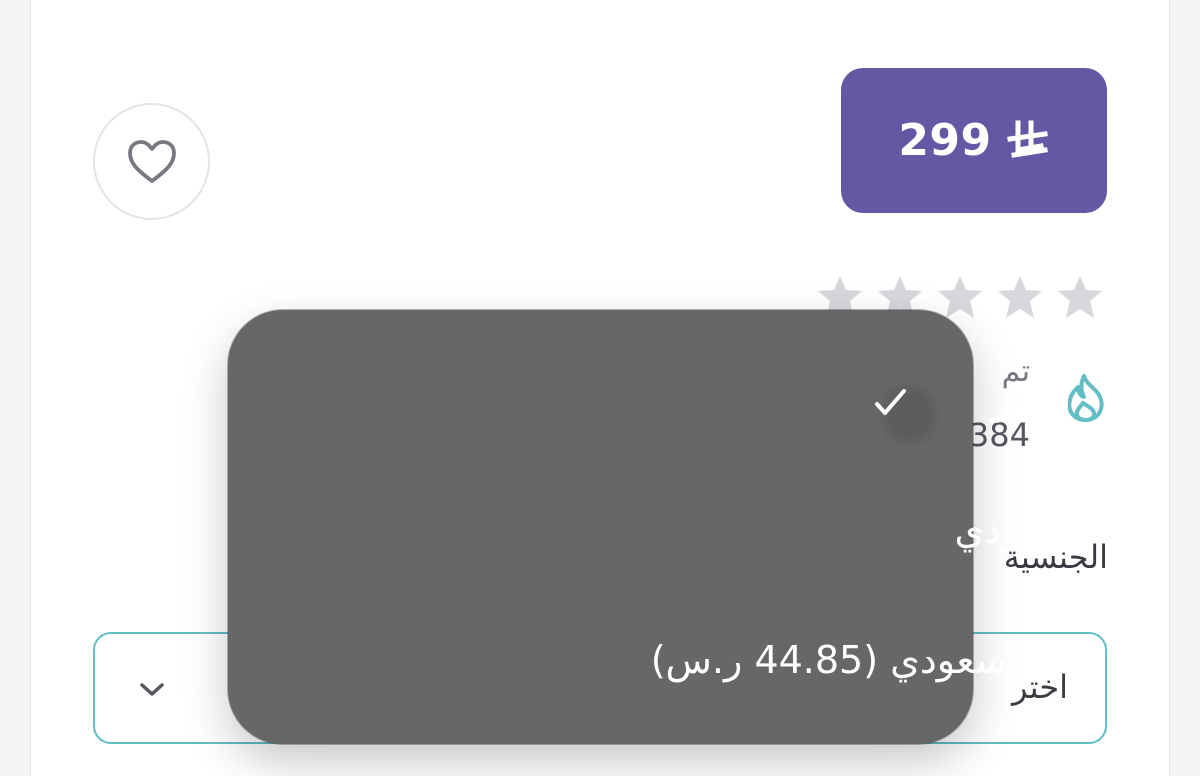  What do you see at coordinates (890, 402) in the screenshot?
I see `check-icon` at bounding box center [890, 402].